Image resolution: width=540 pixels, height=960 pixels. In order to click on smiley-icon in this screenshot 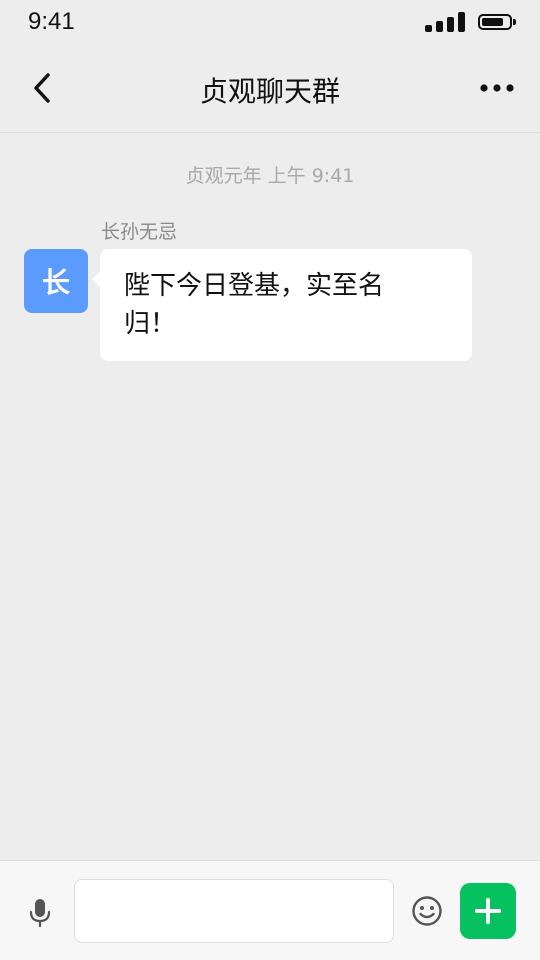, I will do `click(427, 911)`.